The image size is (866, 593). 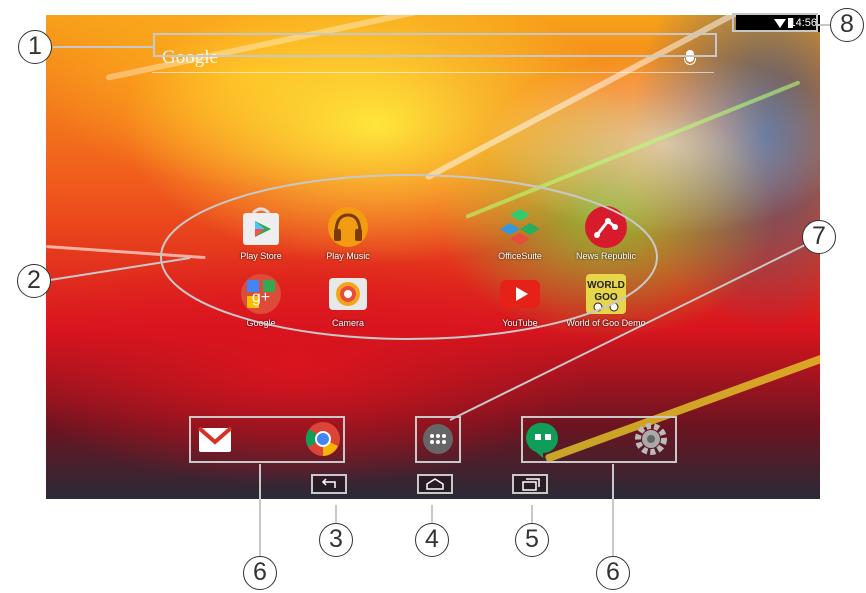 I want to click on callout-6-right: 6, so click(x=613, y=573).